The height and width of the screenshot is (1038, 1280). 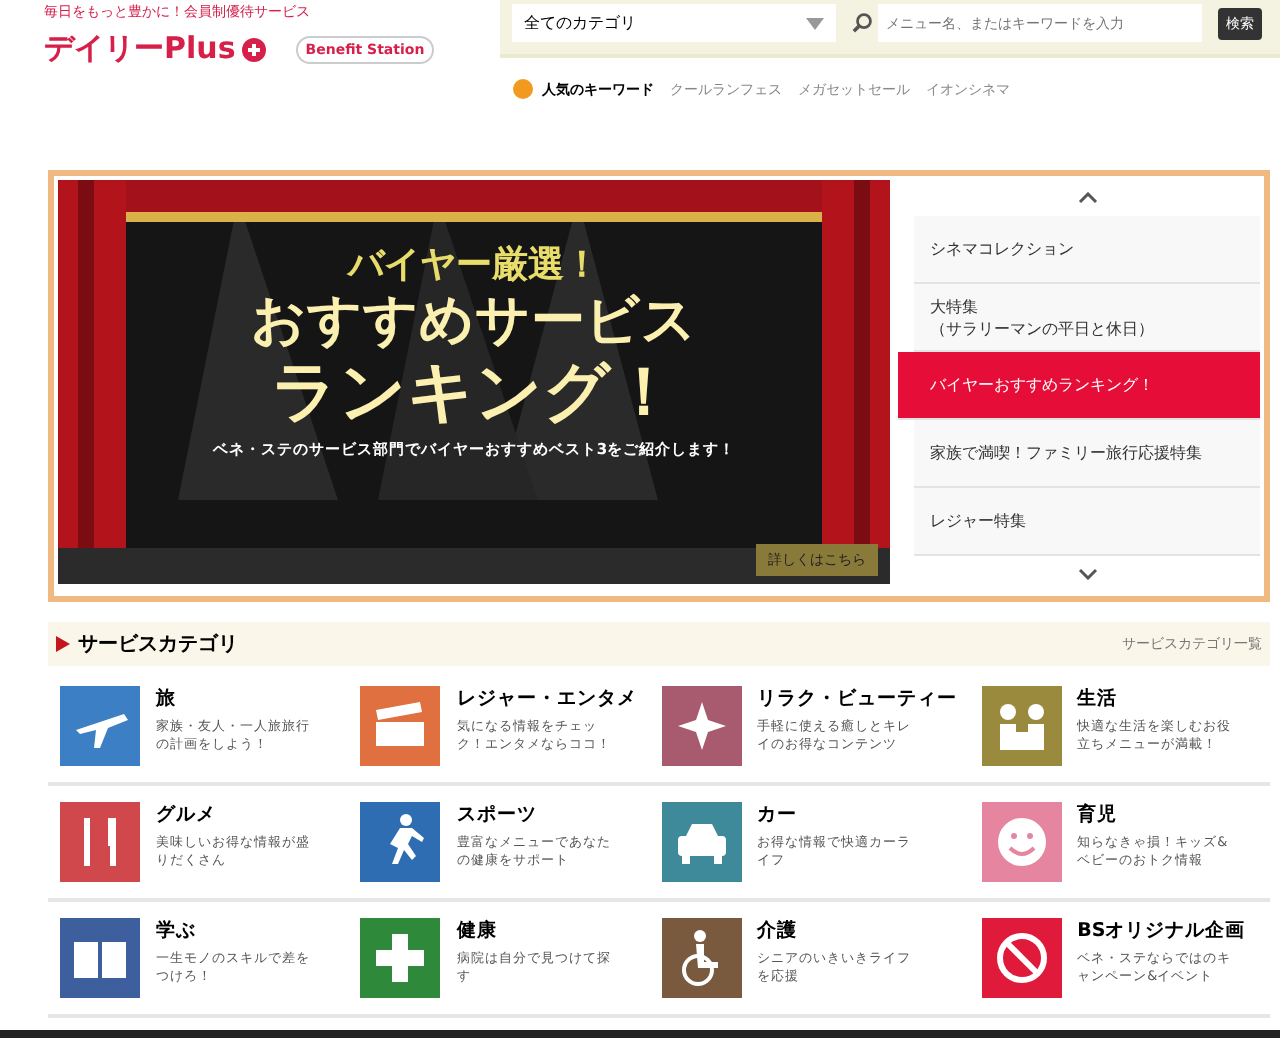 I want to click on banner-headline: おすすめサービス, so click(x=474, y=322).